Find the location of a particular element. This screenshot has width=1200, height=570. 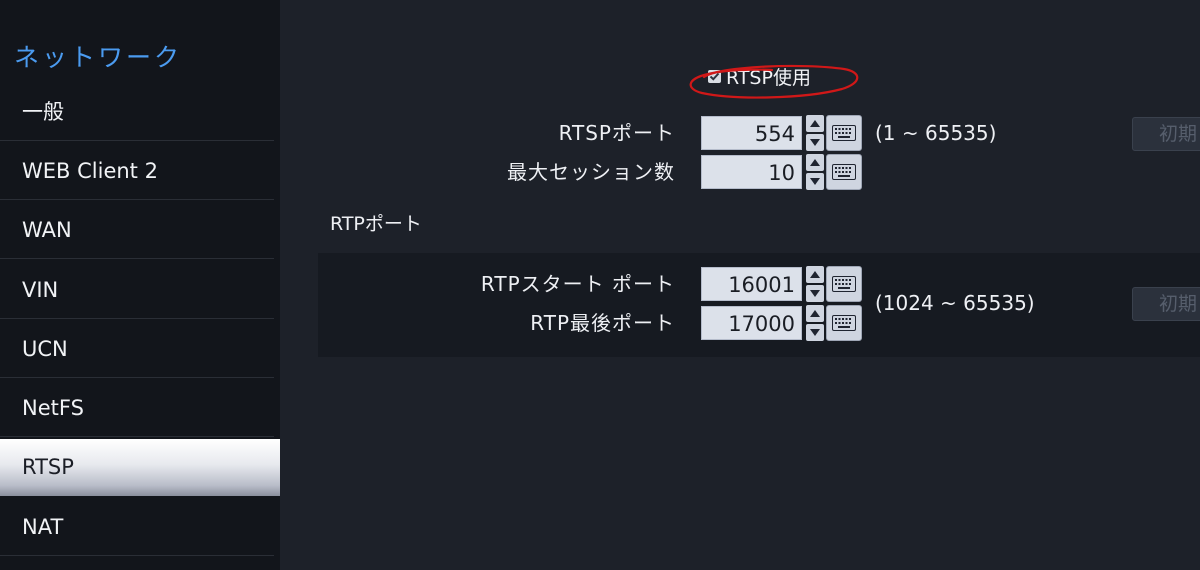

rtsp-port-input: 554 is located at coordinates (751, 133).